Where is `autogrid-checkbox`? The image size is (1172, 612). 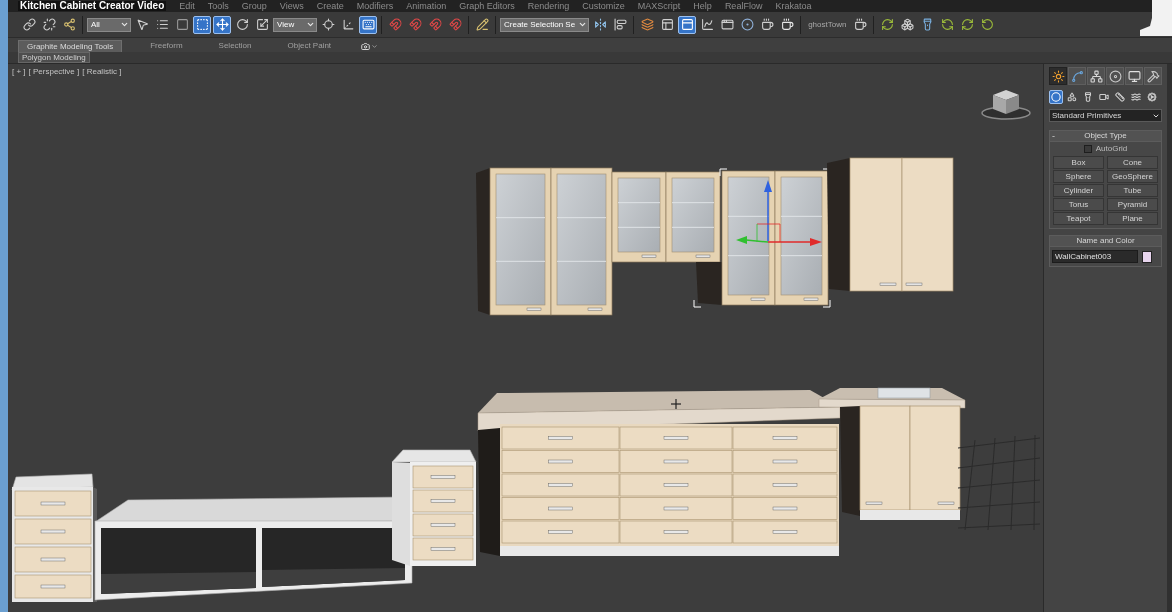
autogrid-checkbox is located at coordinates (1087, 149).